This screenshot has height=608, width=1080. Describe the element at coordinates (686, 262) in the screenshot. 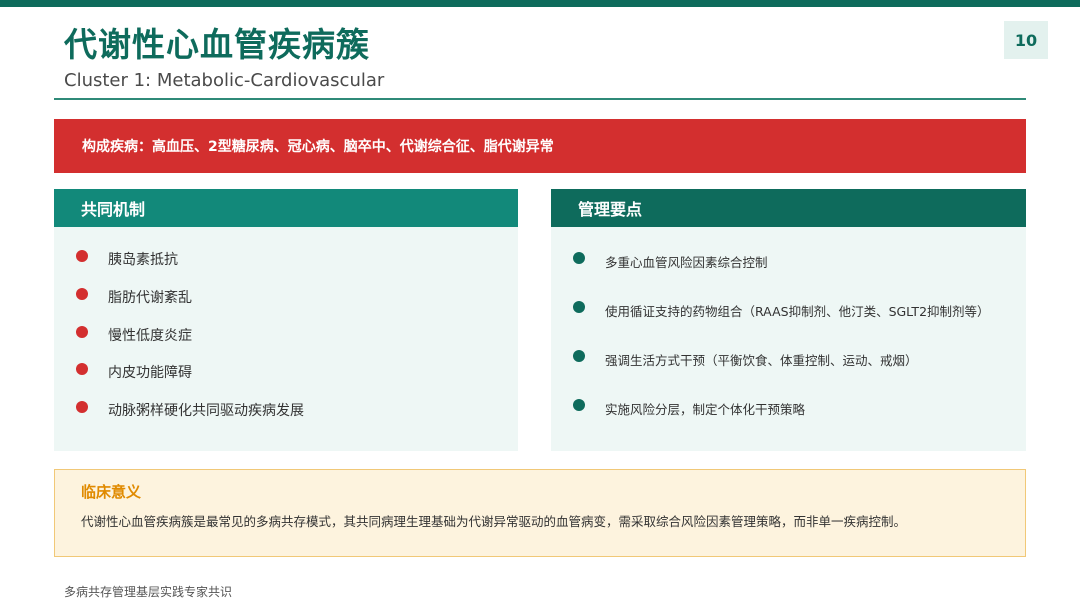

I see `list-item-text: 多重心血管风险因素综合控制` at that location.